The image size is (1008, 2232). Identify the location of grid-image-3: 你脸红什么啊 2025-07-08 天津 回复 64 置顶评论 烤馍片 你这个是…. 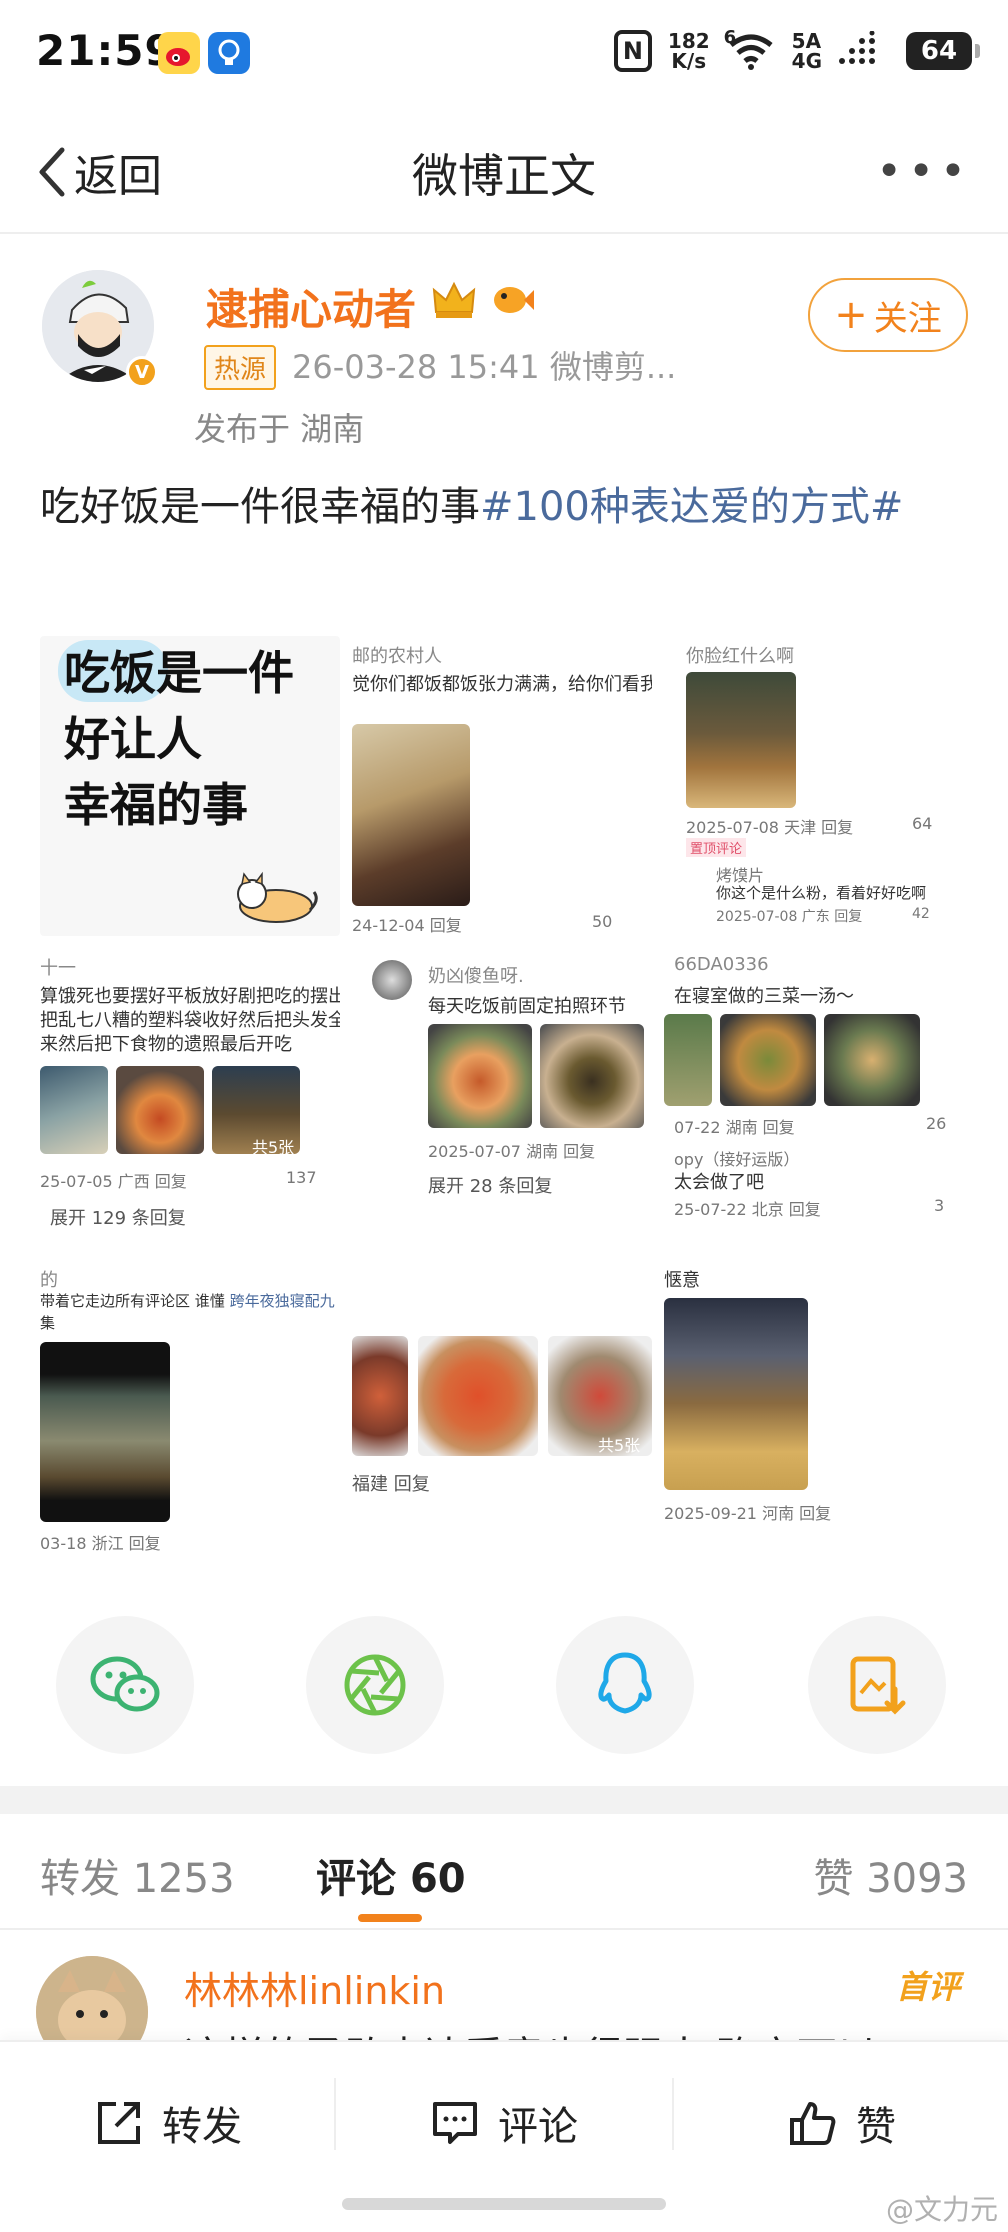
(814, 786).